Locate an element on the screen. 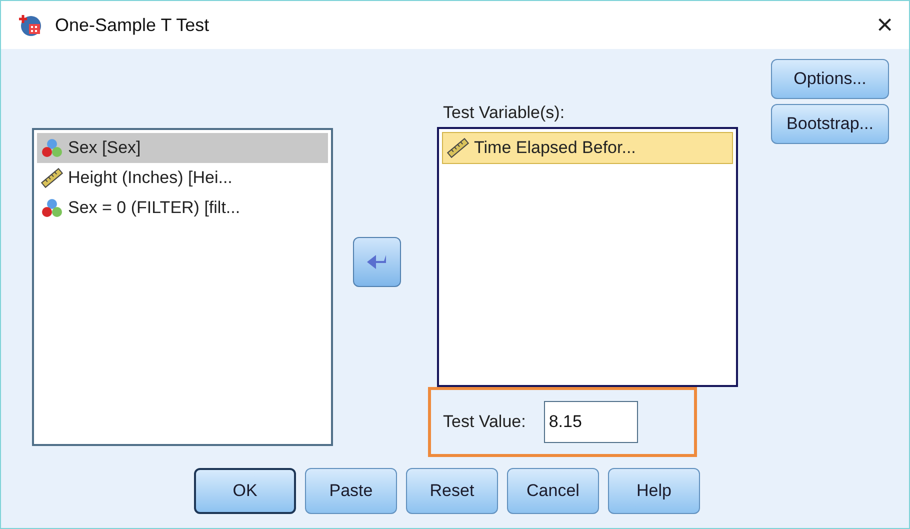  dialog-button: Paste is located at coordinates (351, 491).